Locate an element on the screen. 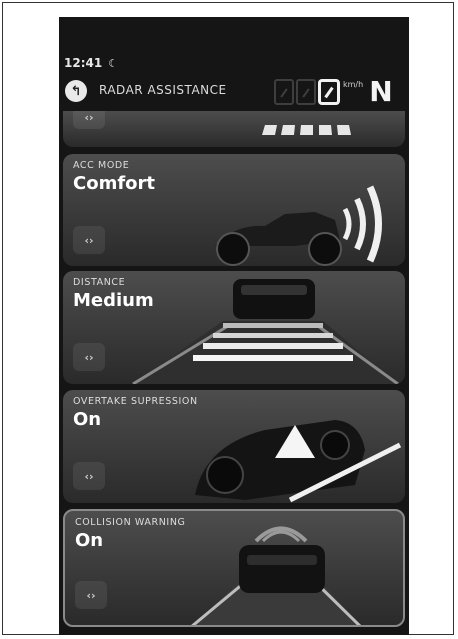  card-value: Comfort is located at coordinates (114, 183).